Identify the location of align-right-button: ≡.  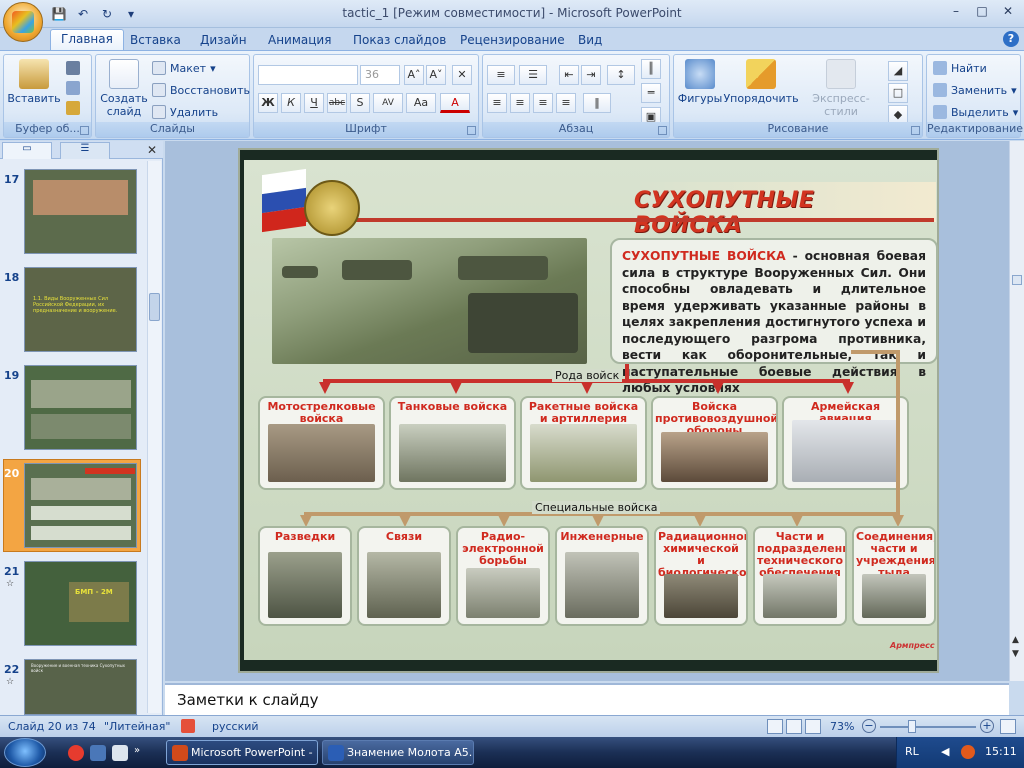
(543, 103).